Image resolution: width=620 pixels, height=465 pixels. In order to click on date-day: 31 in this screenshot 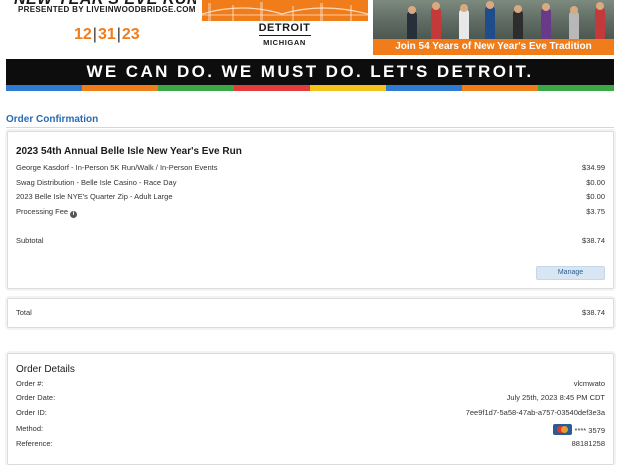, I will do `click(106, 34)`.